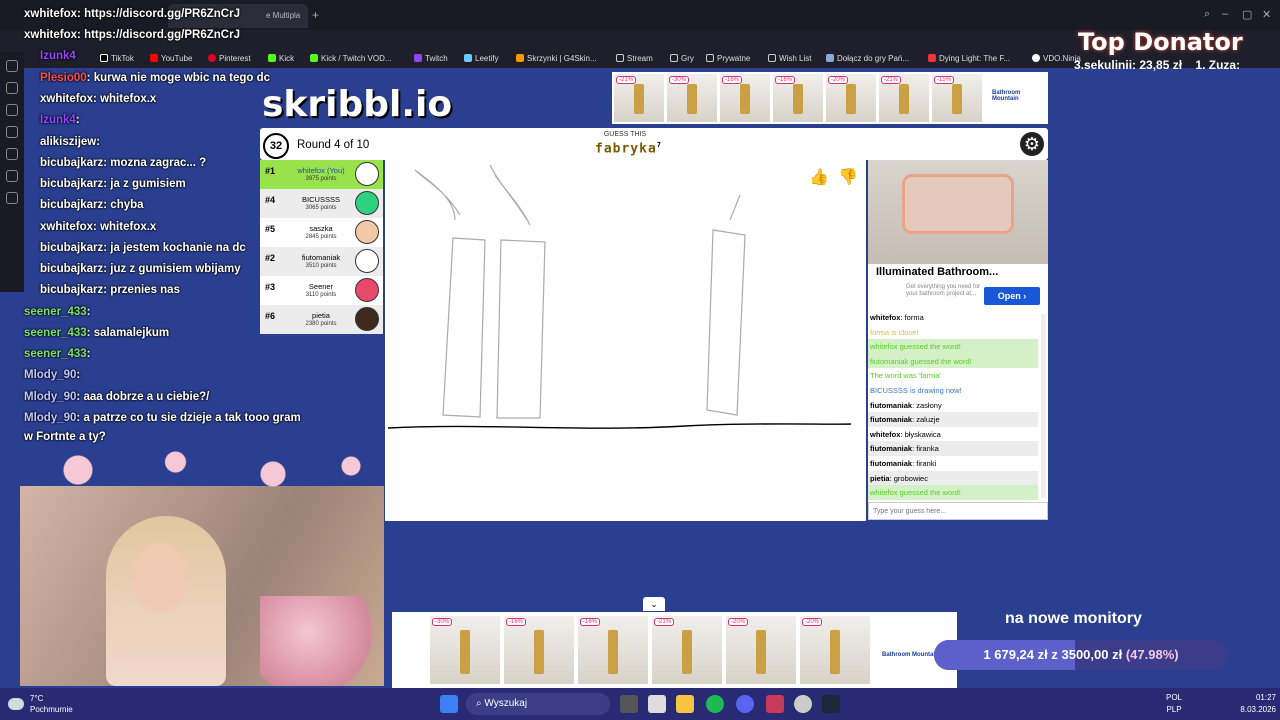 This screenshot has height=720, width=1280. What do you see at coordinates (449, 704) in the screenshot?
I see `start-windows-icon` at bounding box center [449, 704].